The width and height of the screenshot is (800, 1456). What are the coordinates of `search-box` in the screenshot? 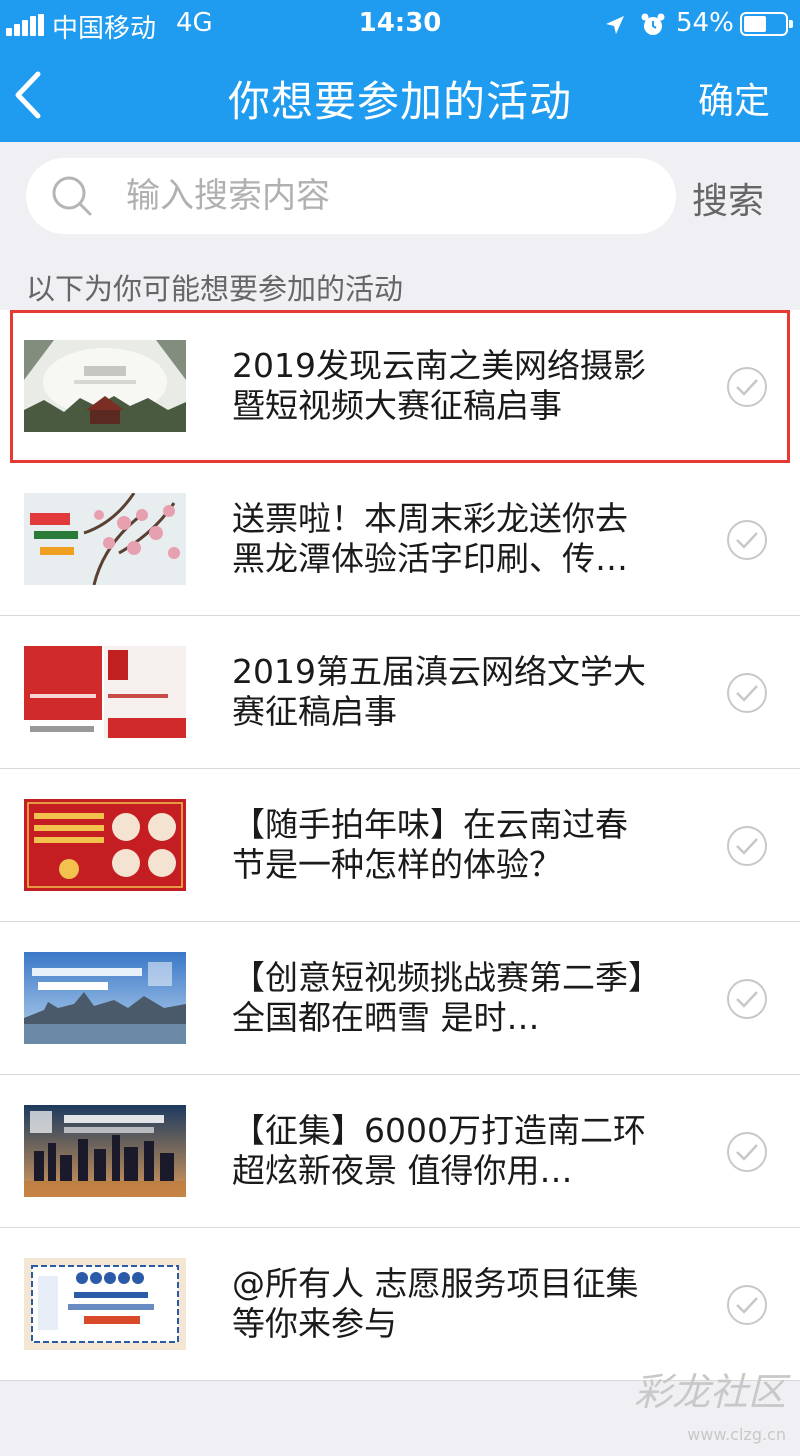 It's located at (351, 196).